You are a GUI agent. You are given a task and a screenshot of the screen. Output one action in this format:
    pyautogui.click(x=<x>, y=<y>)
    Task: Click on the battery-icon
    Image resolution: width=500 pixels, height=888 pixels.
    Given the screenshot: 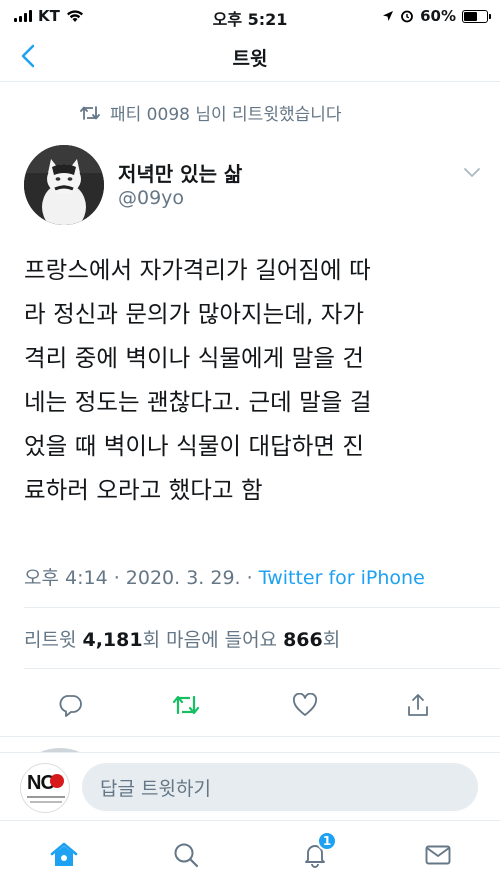 What is the action you would take?
    pyautogui.click(x=476, y=16)
    